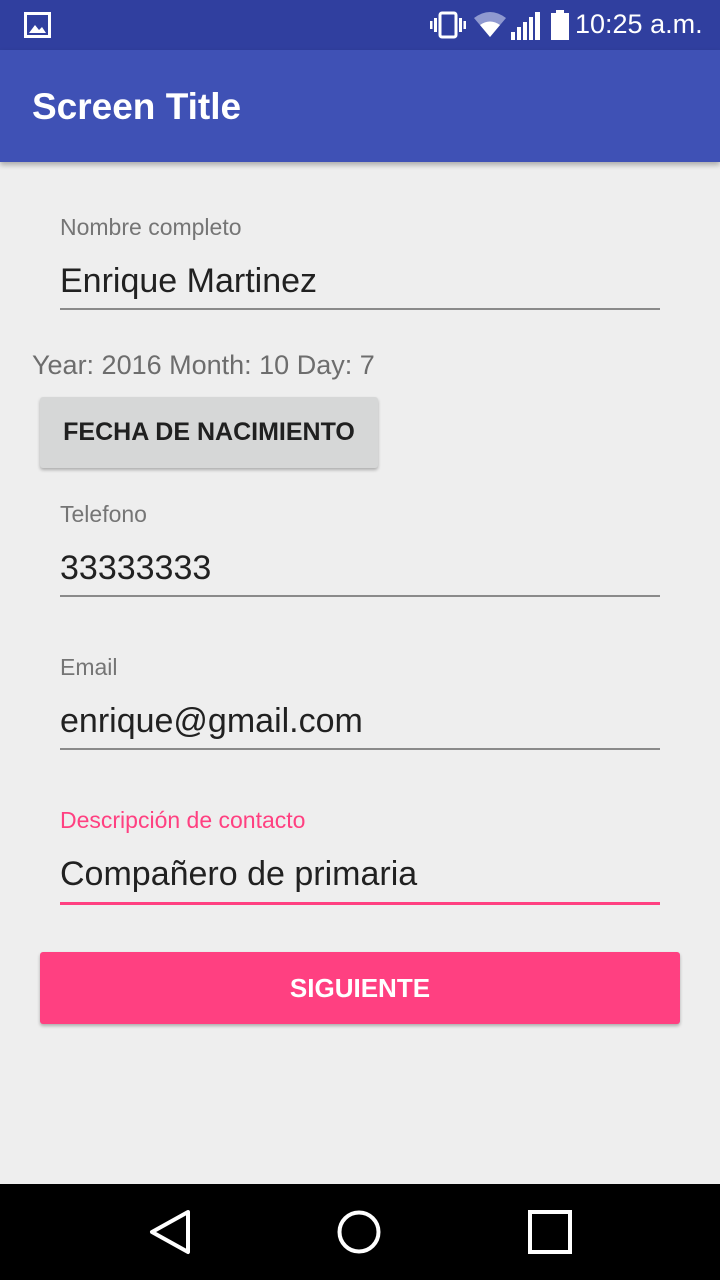  Describe the element at coordinates (639, 24) in the screenshot. I see `status-time: 10:25 a.m.` at that location.